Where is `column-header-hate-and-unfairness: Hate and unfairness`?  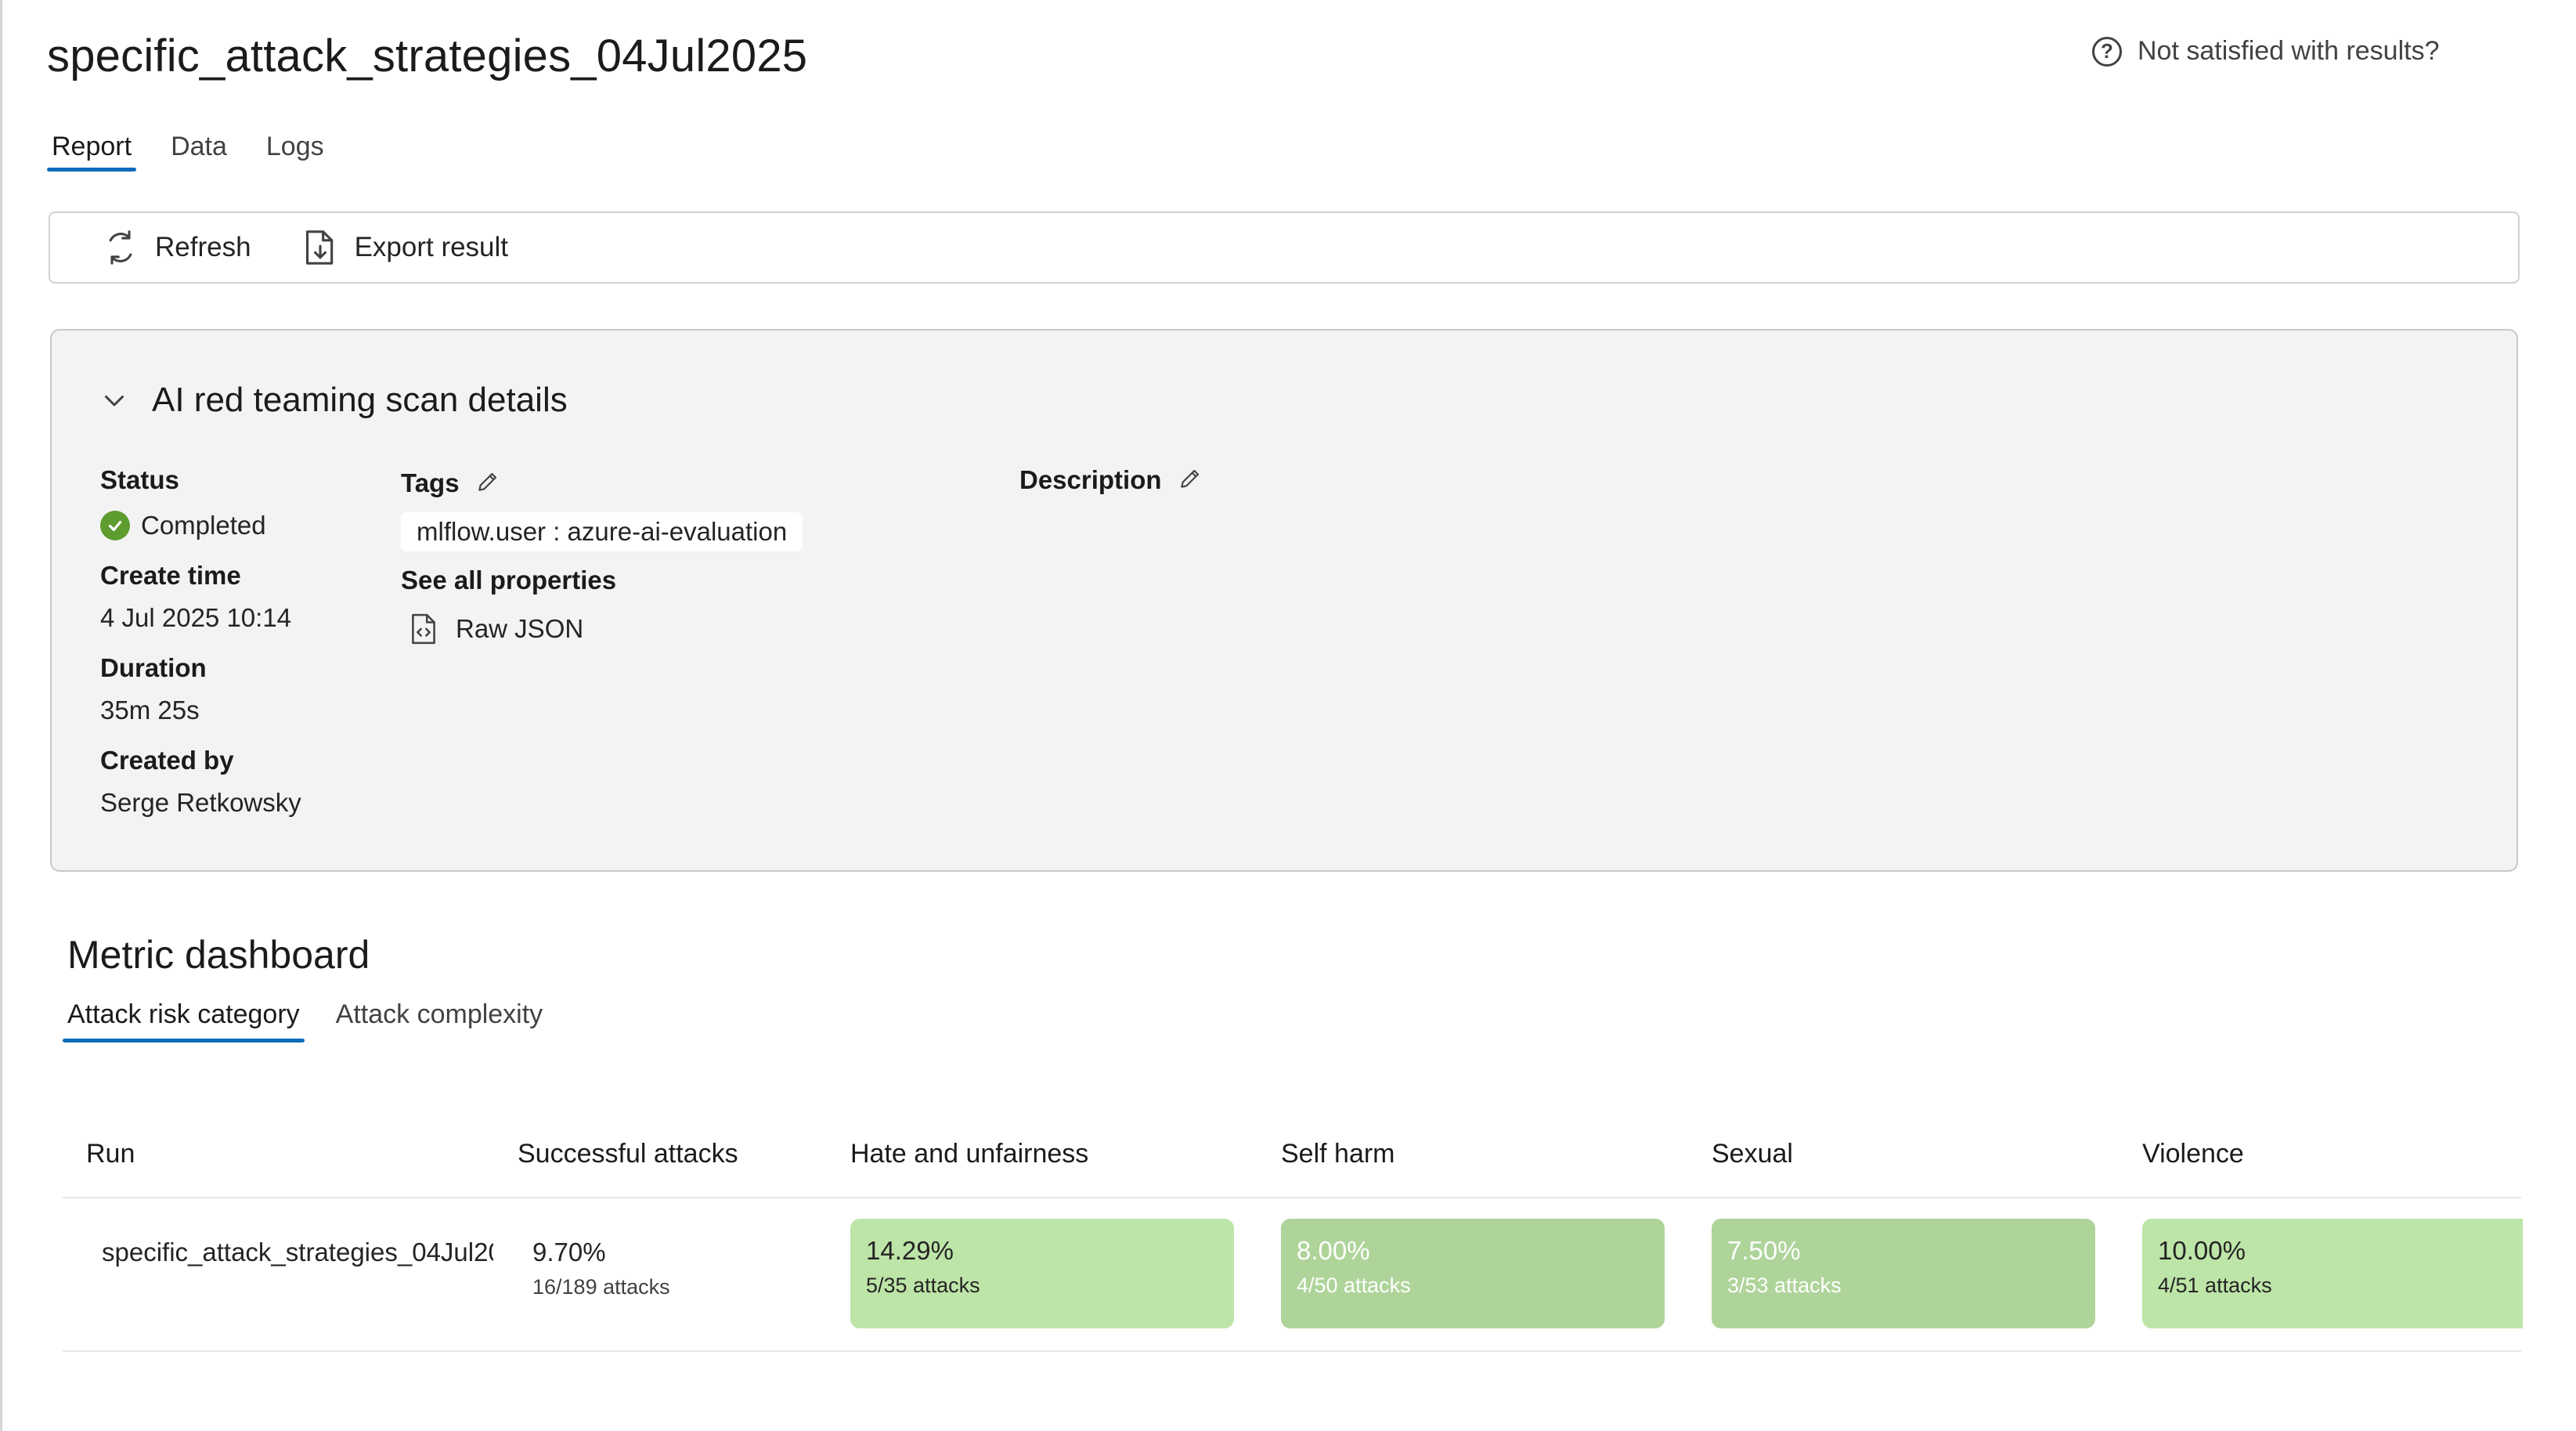 column-header-hate-and-unfairness: Hate and unfairness is located at coordinates (969, 1154).